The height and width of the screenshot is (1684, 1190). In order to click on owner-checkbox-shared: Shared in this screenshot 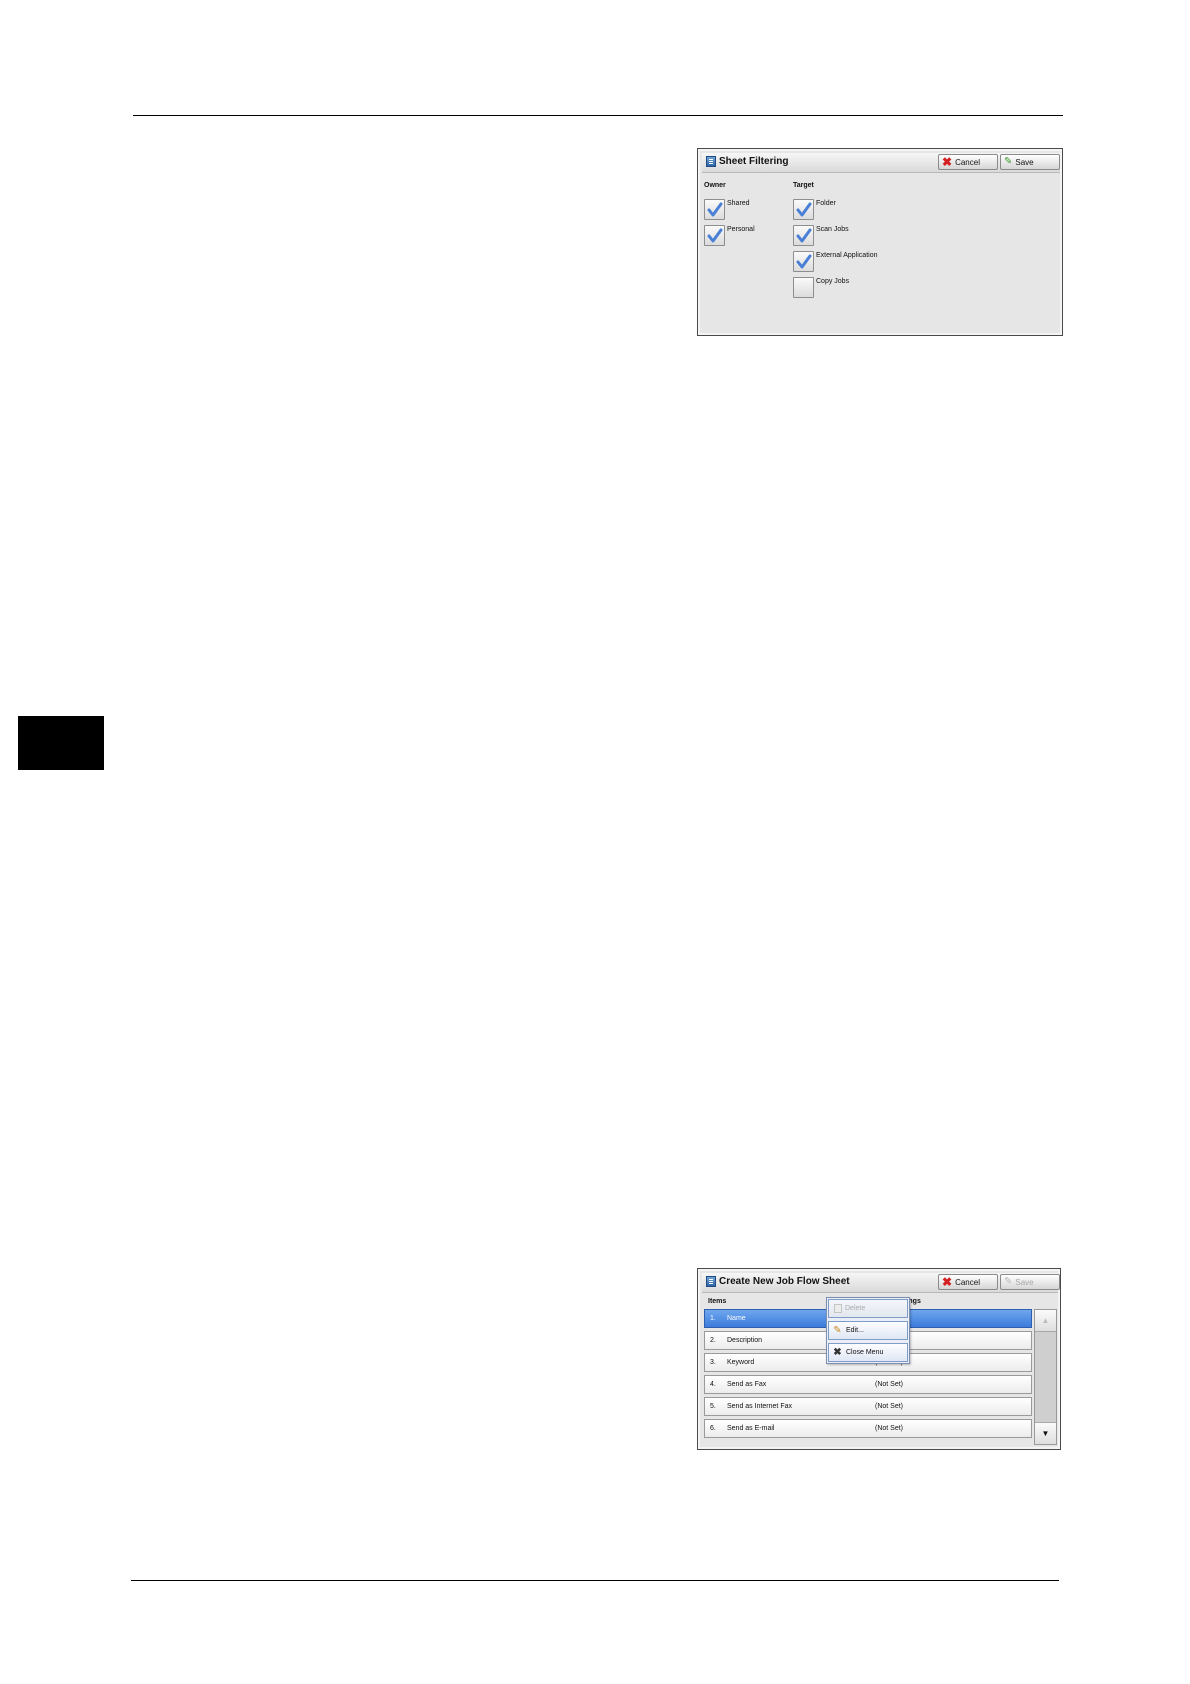, I will do `click(727, 209)`.